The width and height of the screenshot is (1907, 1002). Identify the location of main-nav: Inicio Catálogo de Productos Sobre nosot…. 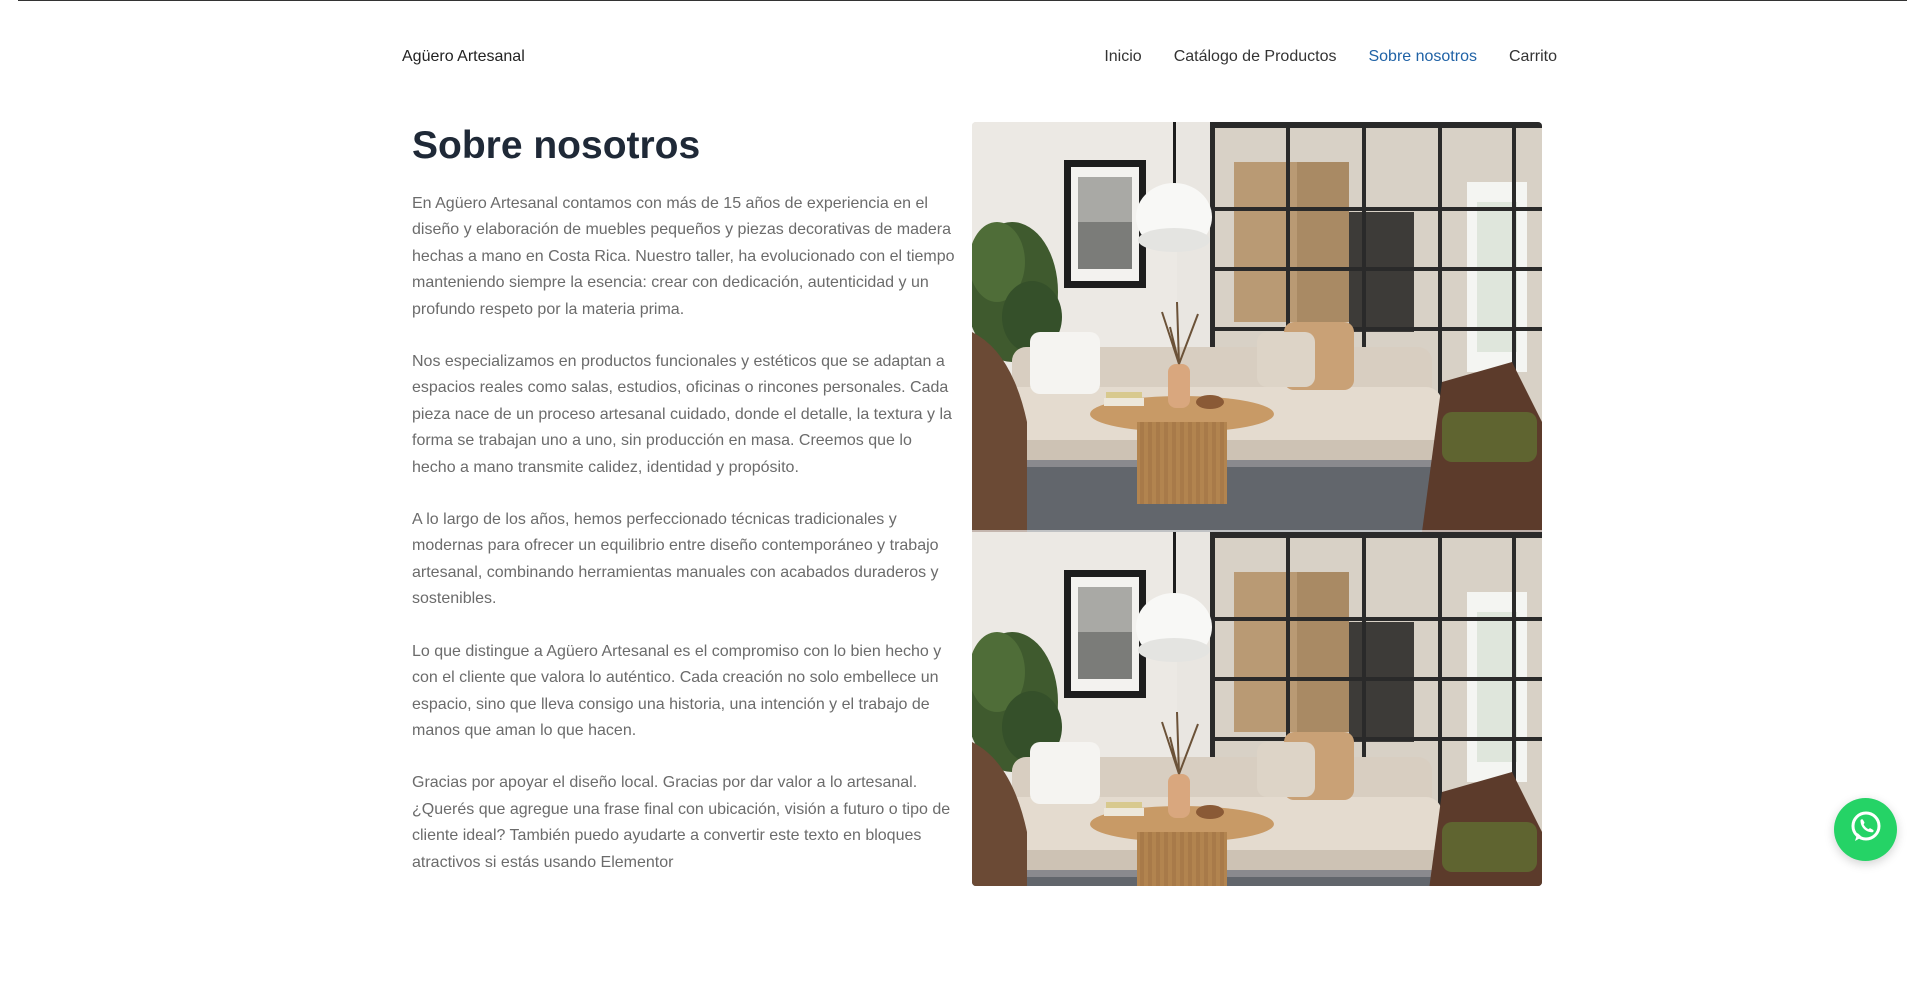
(1330, 57).